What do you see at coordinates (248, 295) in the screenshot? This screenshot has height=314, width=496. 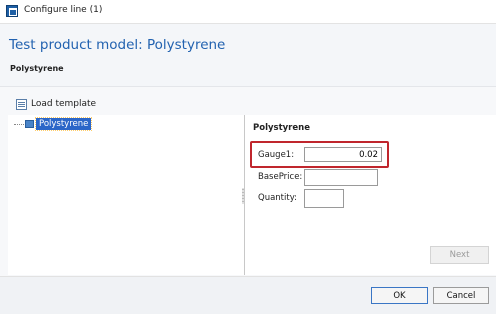 I see `dialog-footer: OK Cancel` at bounding box center [248, 295].